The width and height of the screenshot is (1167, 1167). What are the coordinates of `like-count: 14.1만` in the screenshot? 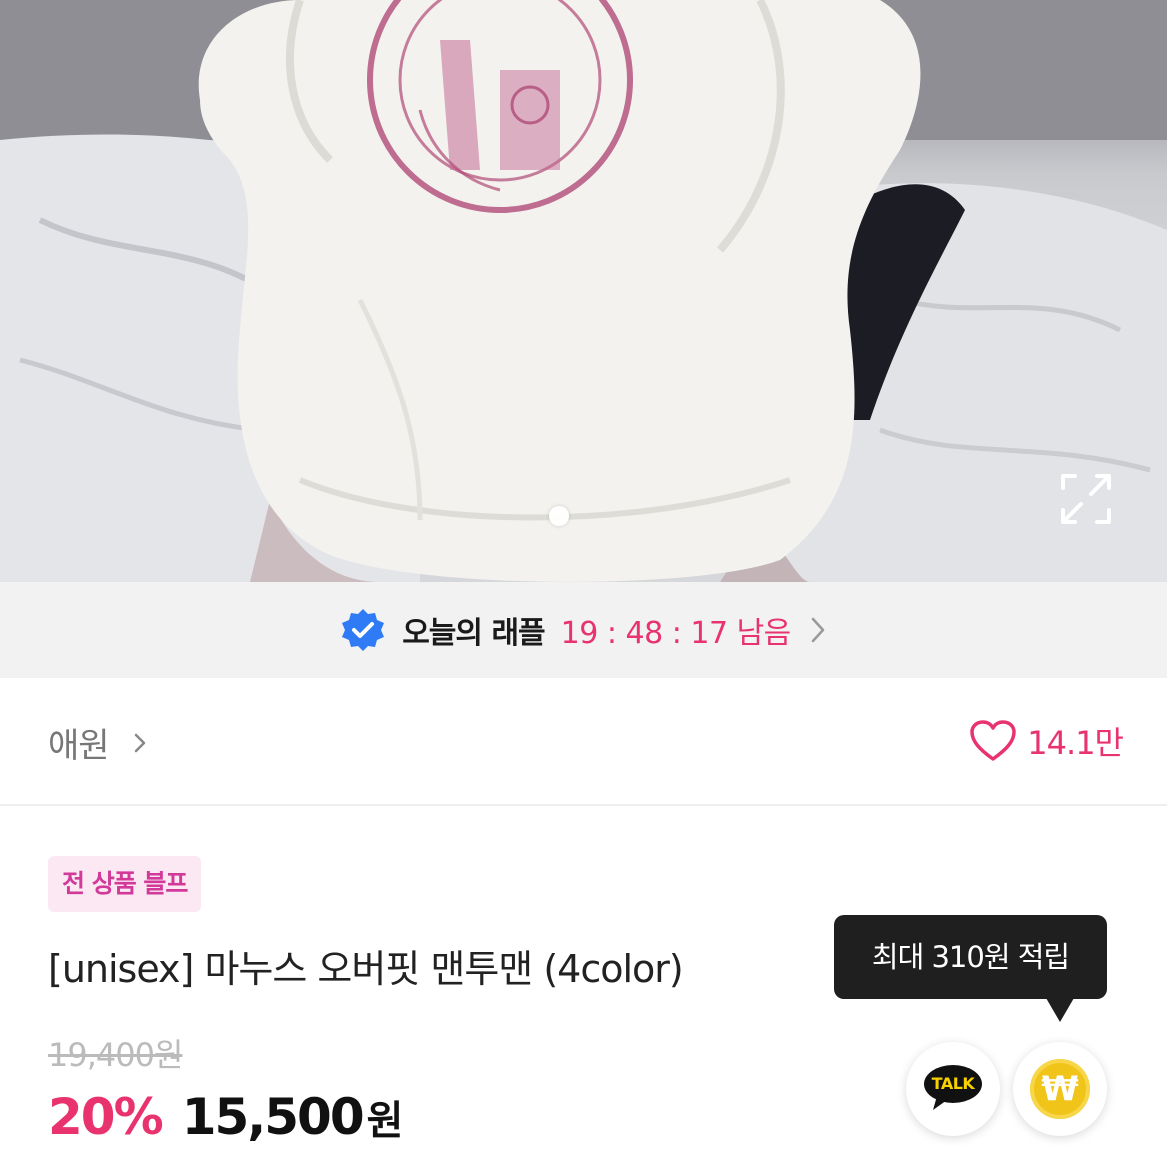 It's located at (1075, 743).